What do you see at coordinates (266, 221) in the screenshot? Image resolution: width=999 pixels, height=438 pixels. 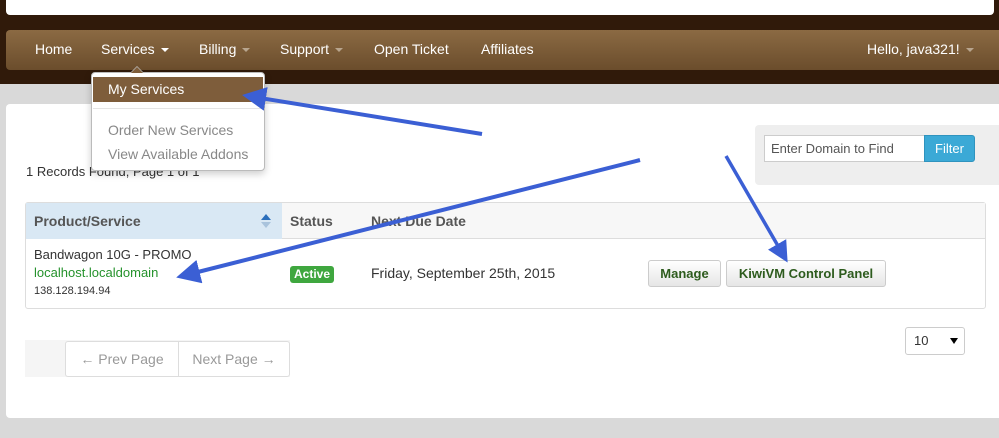 I see `sort-icon` at bounding box center [266, 221].